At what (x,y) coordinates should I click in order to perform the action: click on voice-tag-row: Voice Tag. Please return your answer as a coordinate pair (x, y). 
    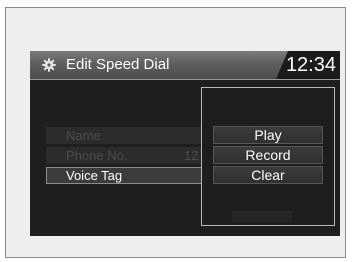
    Looking at the image, I should click on (133, 175).